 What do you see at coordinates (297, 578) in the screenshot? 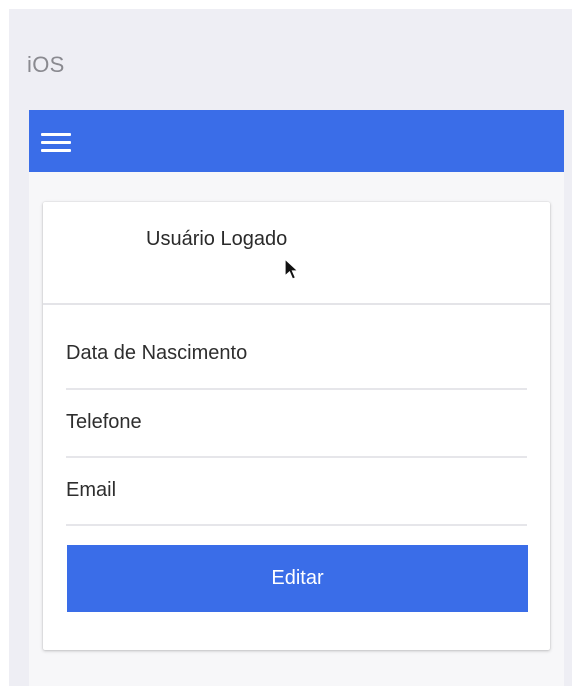
I see `edit-button: Editar` at bounding box center [297, 578].